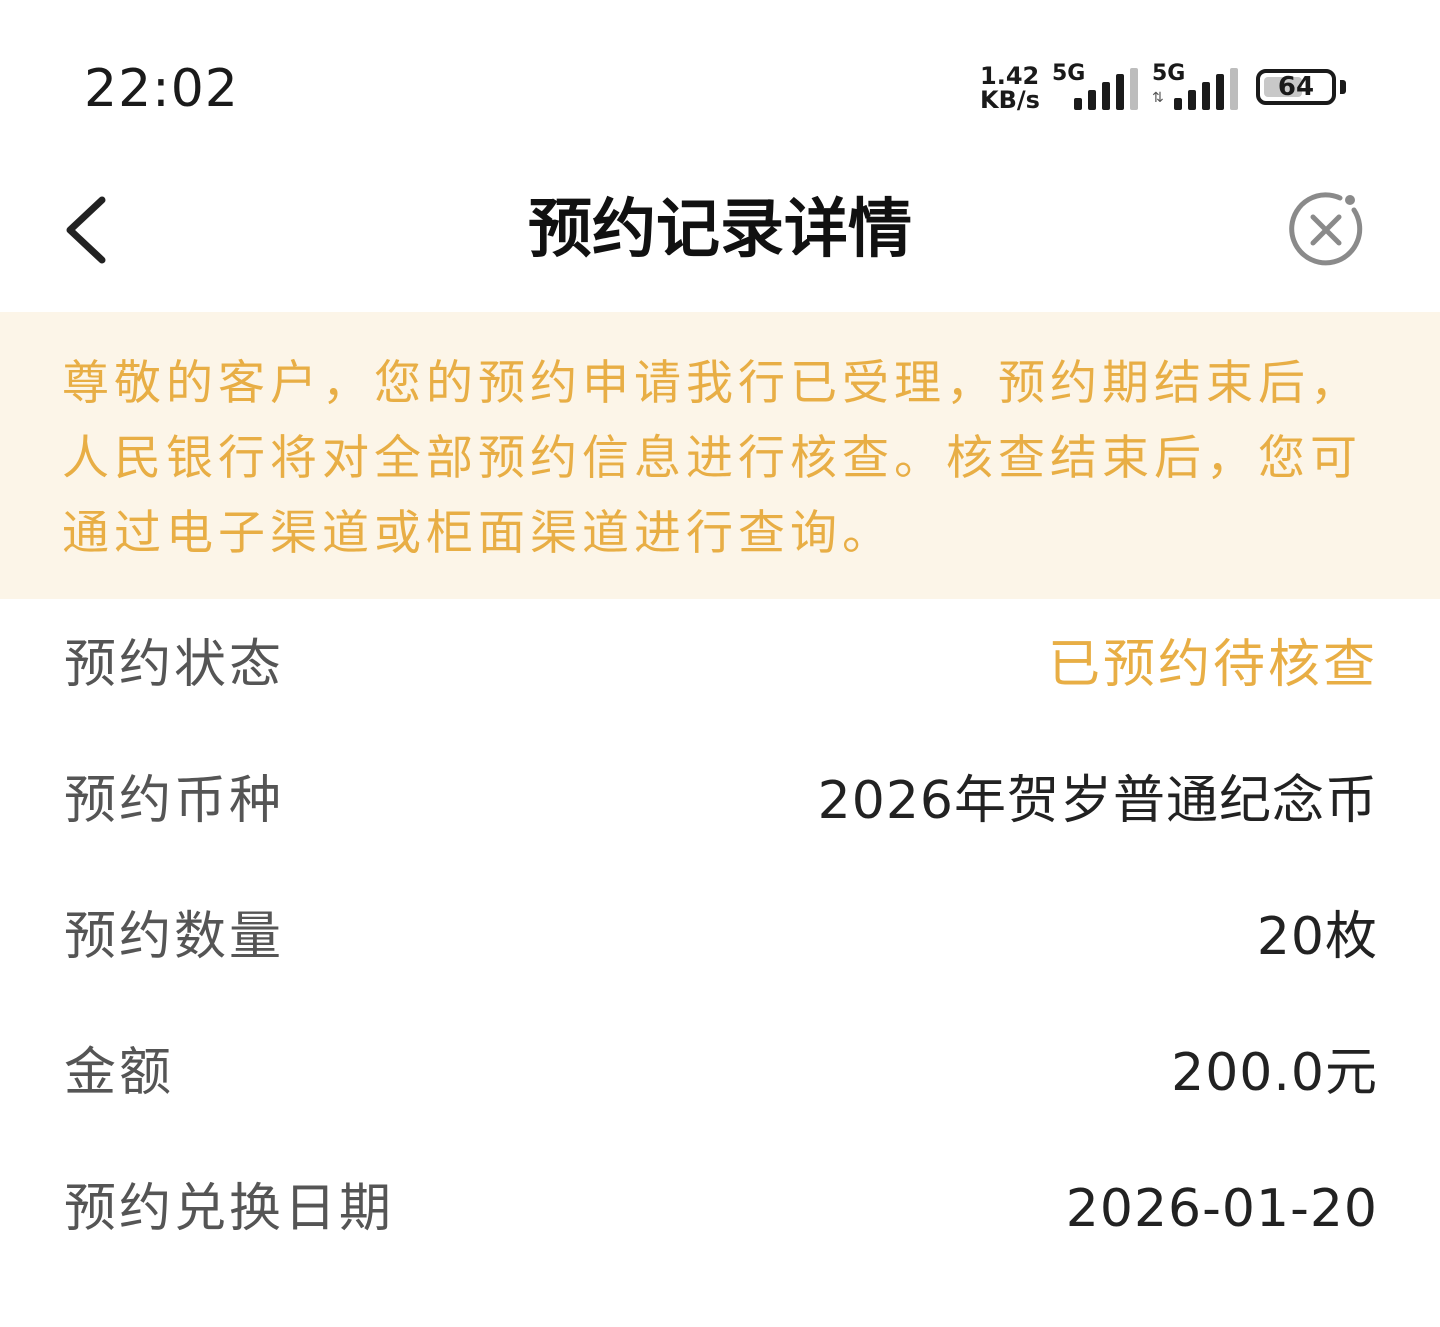 The image size is (1440, 1327). I want to click on page-title: 预约记录详情, so click(720, 230).